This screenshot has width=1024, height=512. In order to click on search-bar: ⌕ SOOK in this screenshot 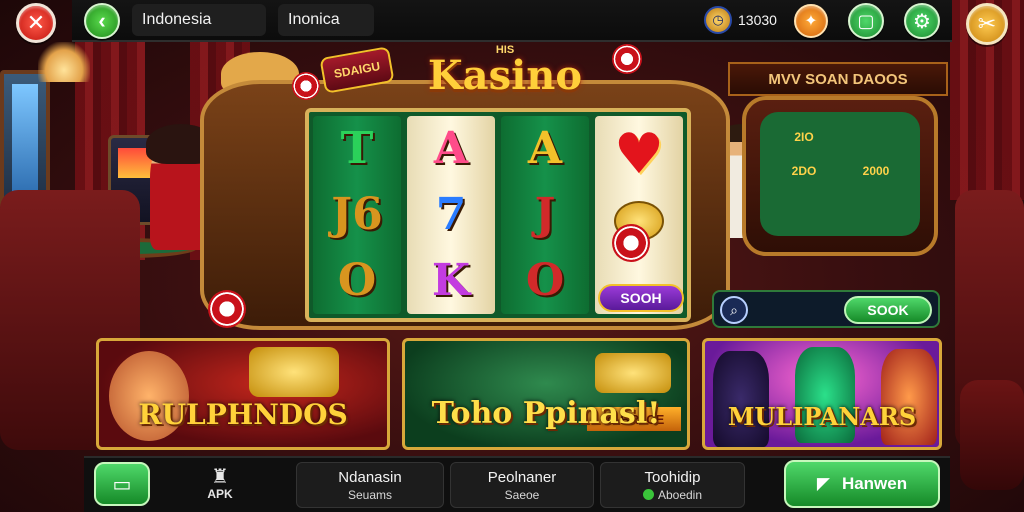, I will do `click(826, 309)`.